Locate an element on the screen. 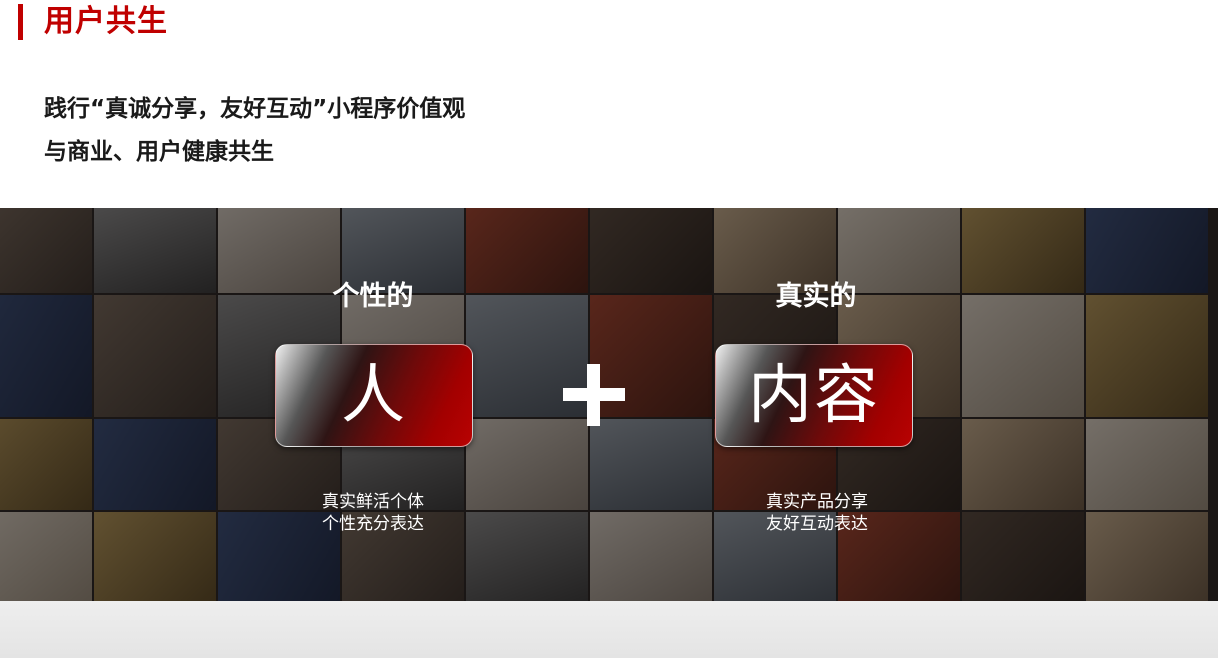 The image size is (1218, 658). title-accent-bar is located at coordinates (20, 22).